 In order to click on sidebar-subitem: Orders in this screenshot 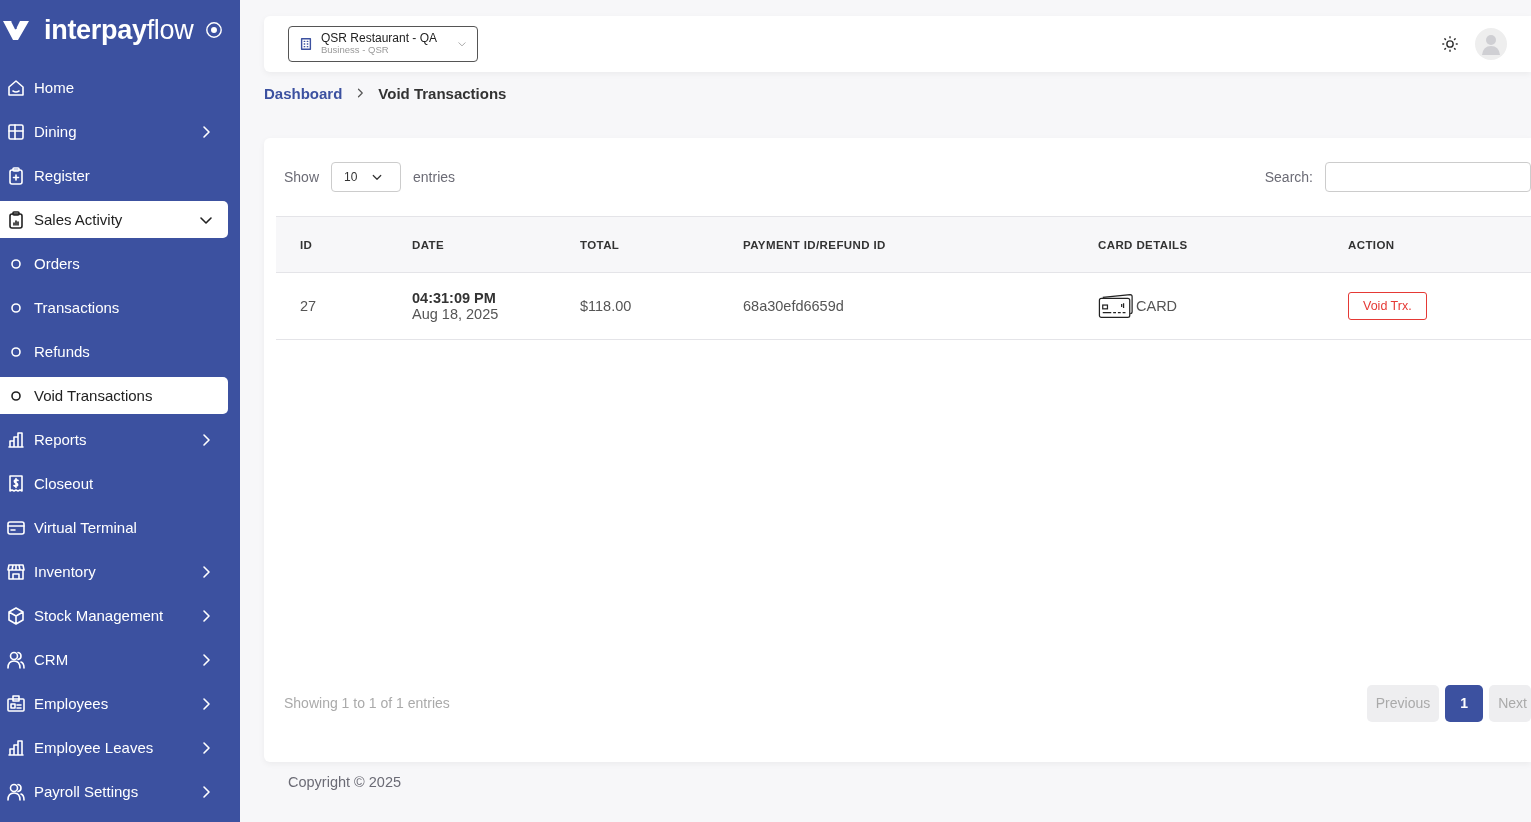, I will do `click(114, 263)`.